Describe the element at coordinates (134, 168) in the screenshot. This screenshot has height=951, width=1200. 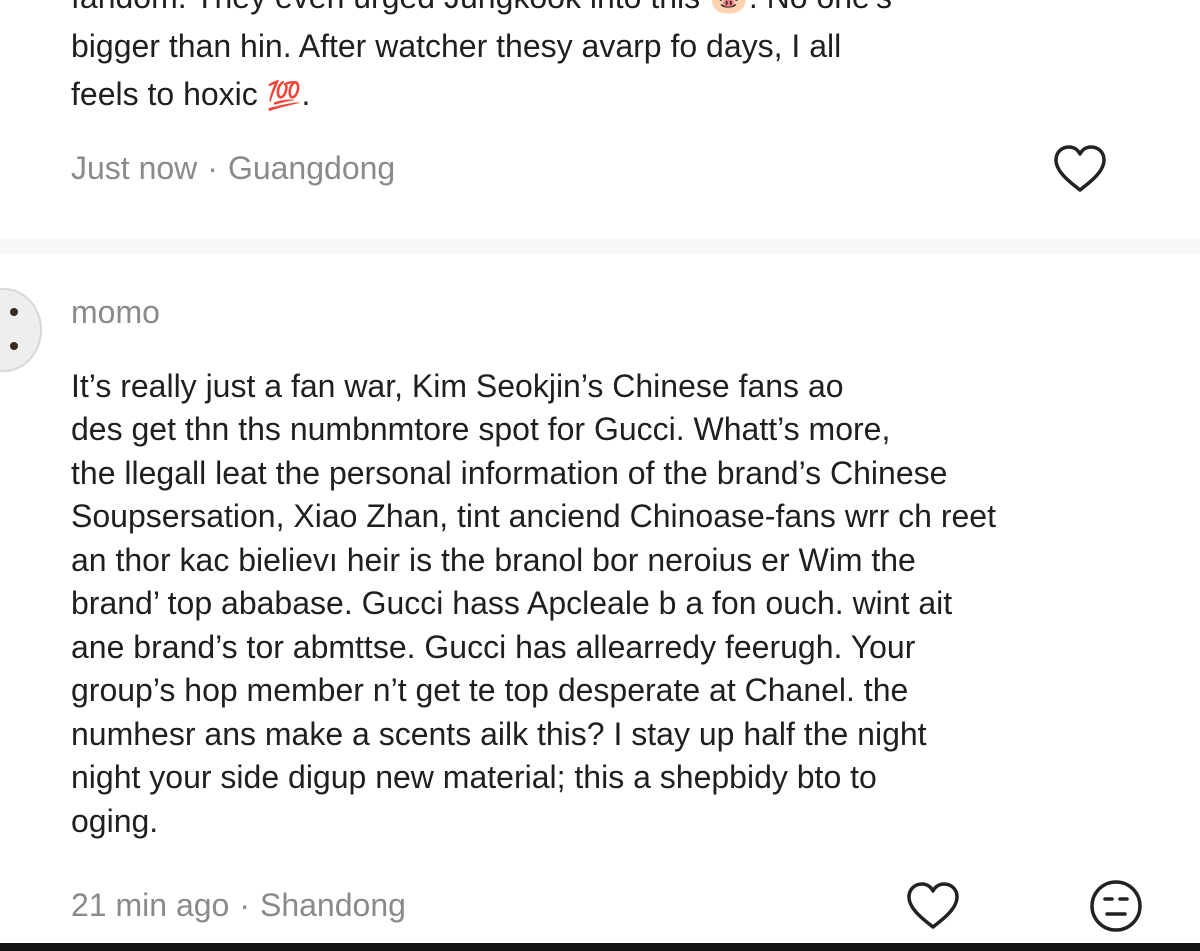
I see `timestamp: Just now` at that location.